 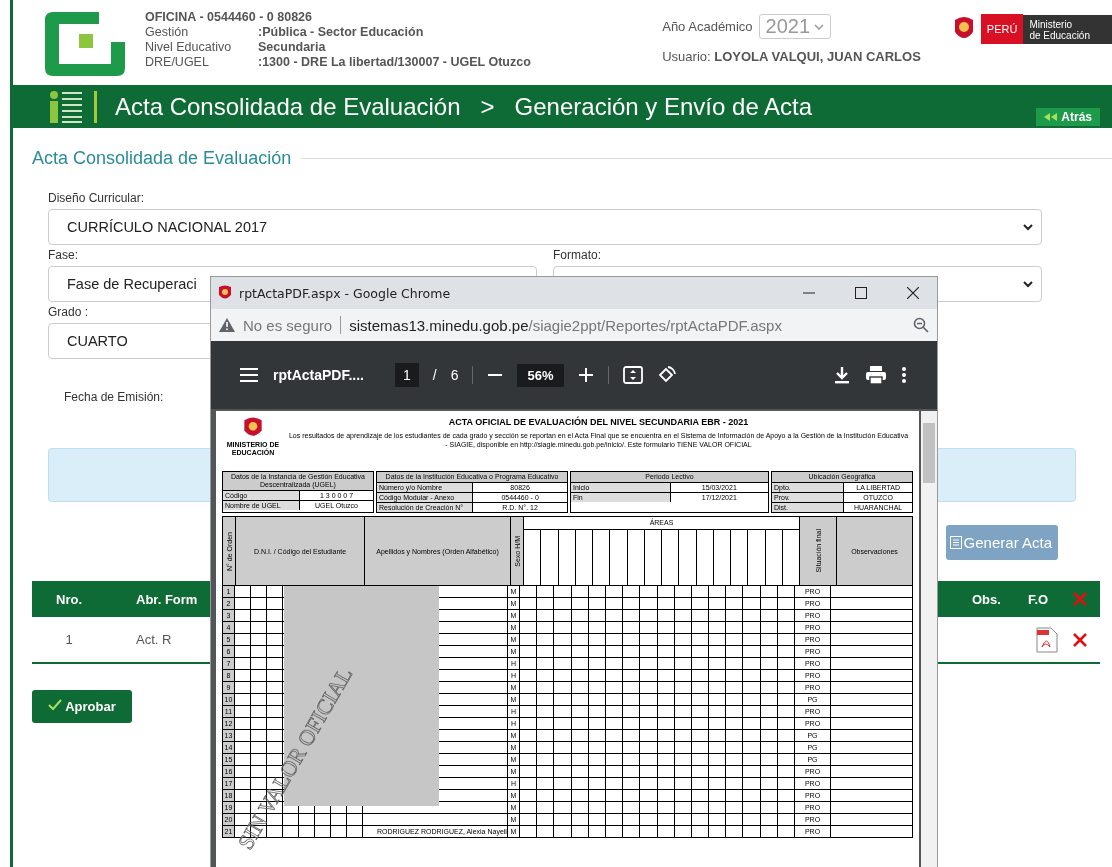 I want to click on field-label: Formato:, so click(x=577, y=255).